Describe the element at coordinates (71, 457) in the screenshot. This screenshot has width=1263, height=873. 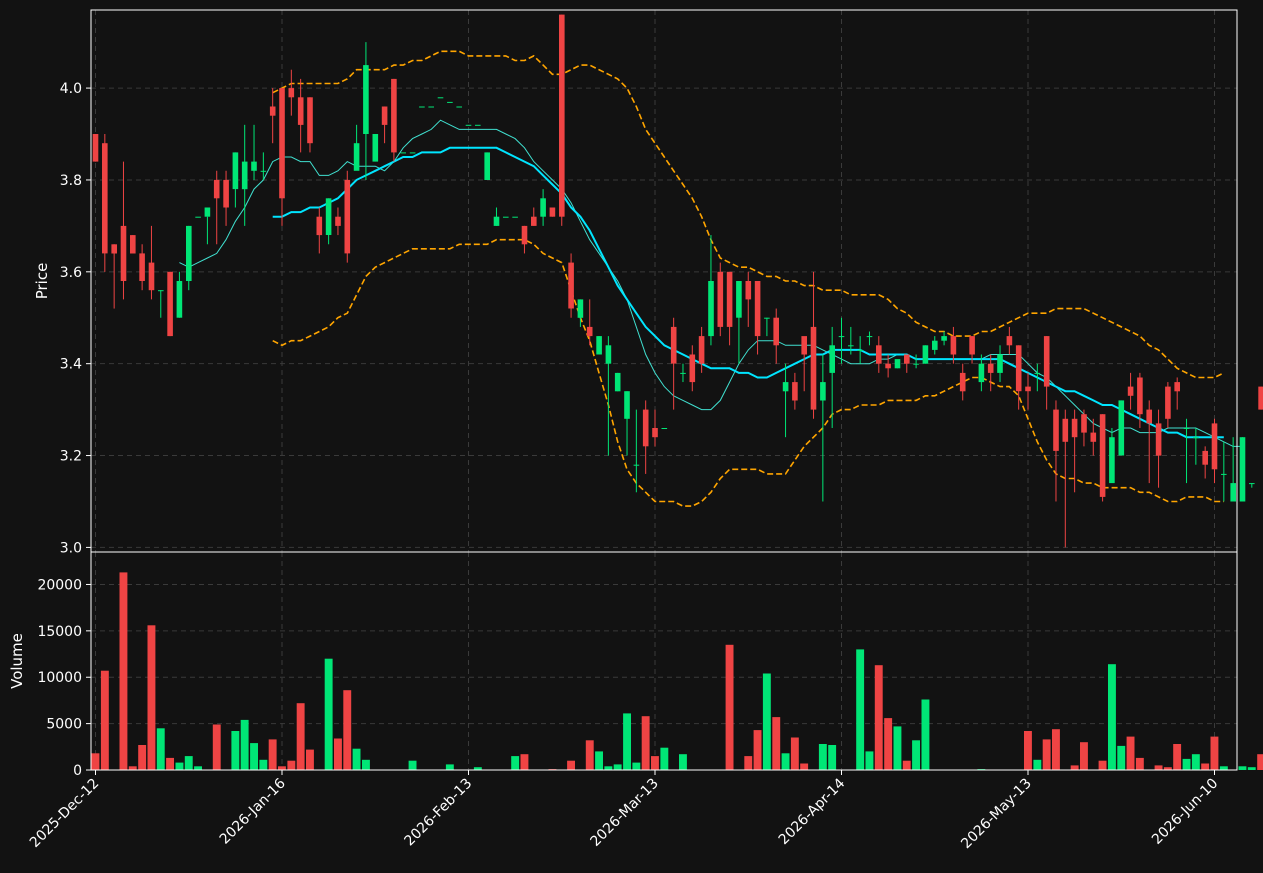
I see `price-tick-label: 3.2` at that location.